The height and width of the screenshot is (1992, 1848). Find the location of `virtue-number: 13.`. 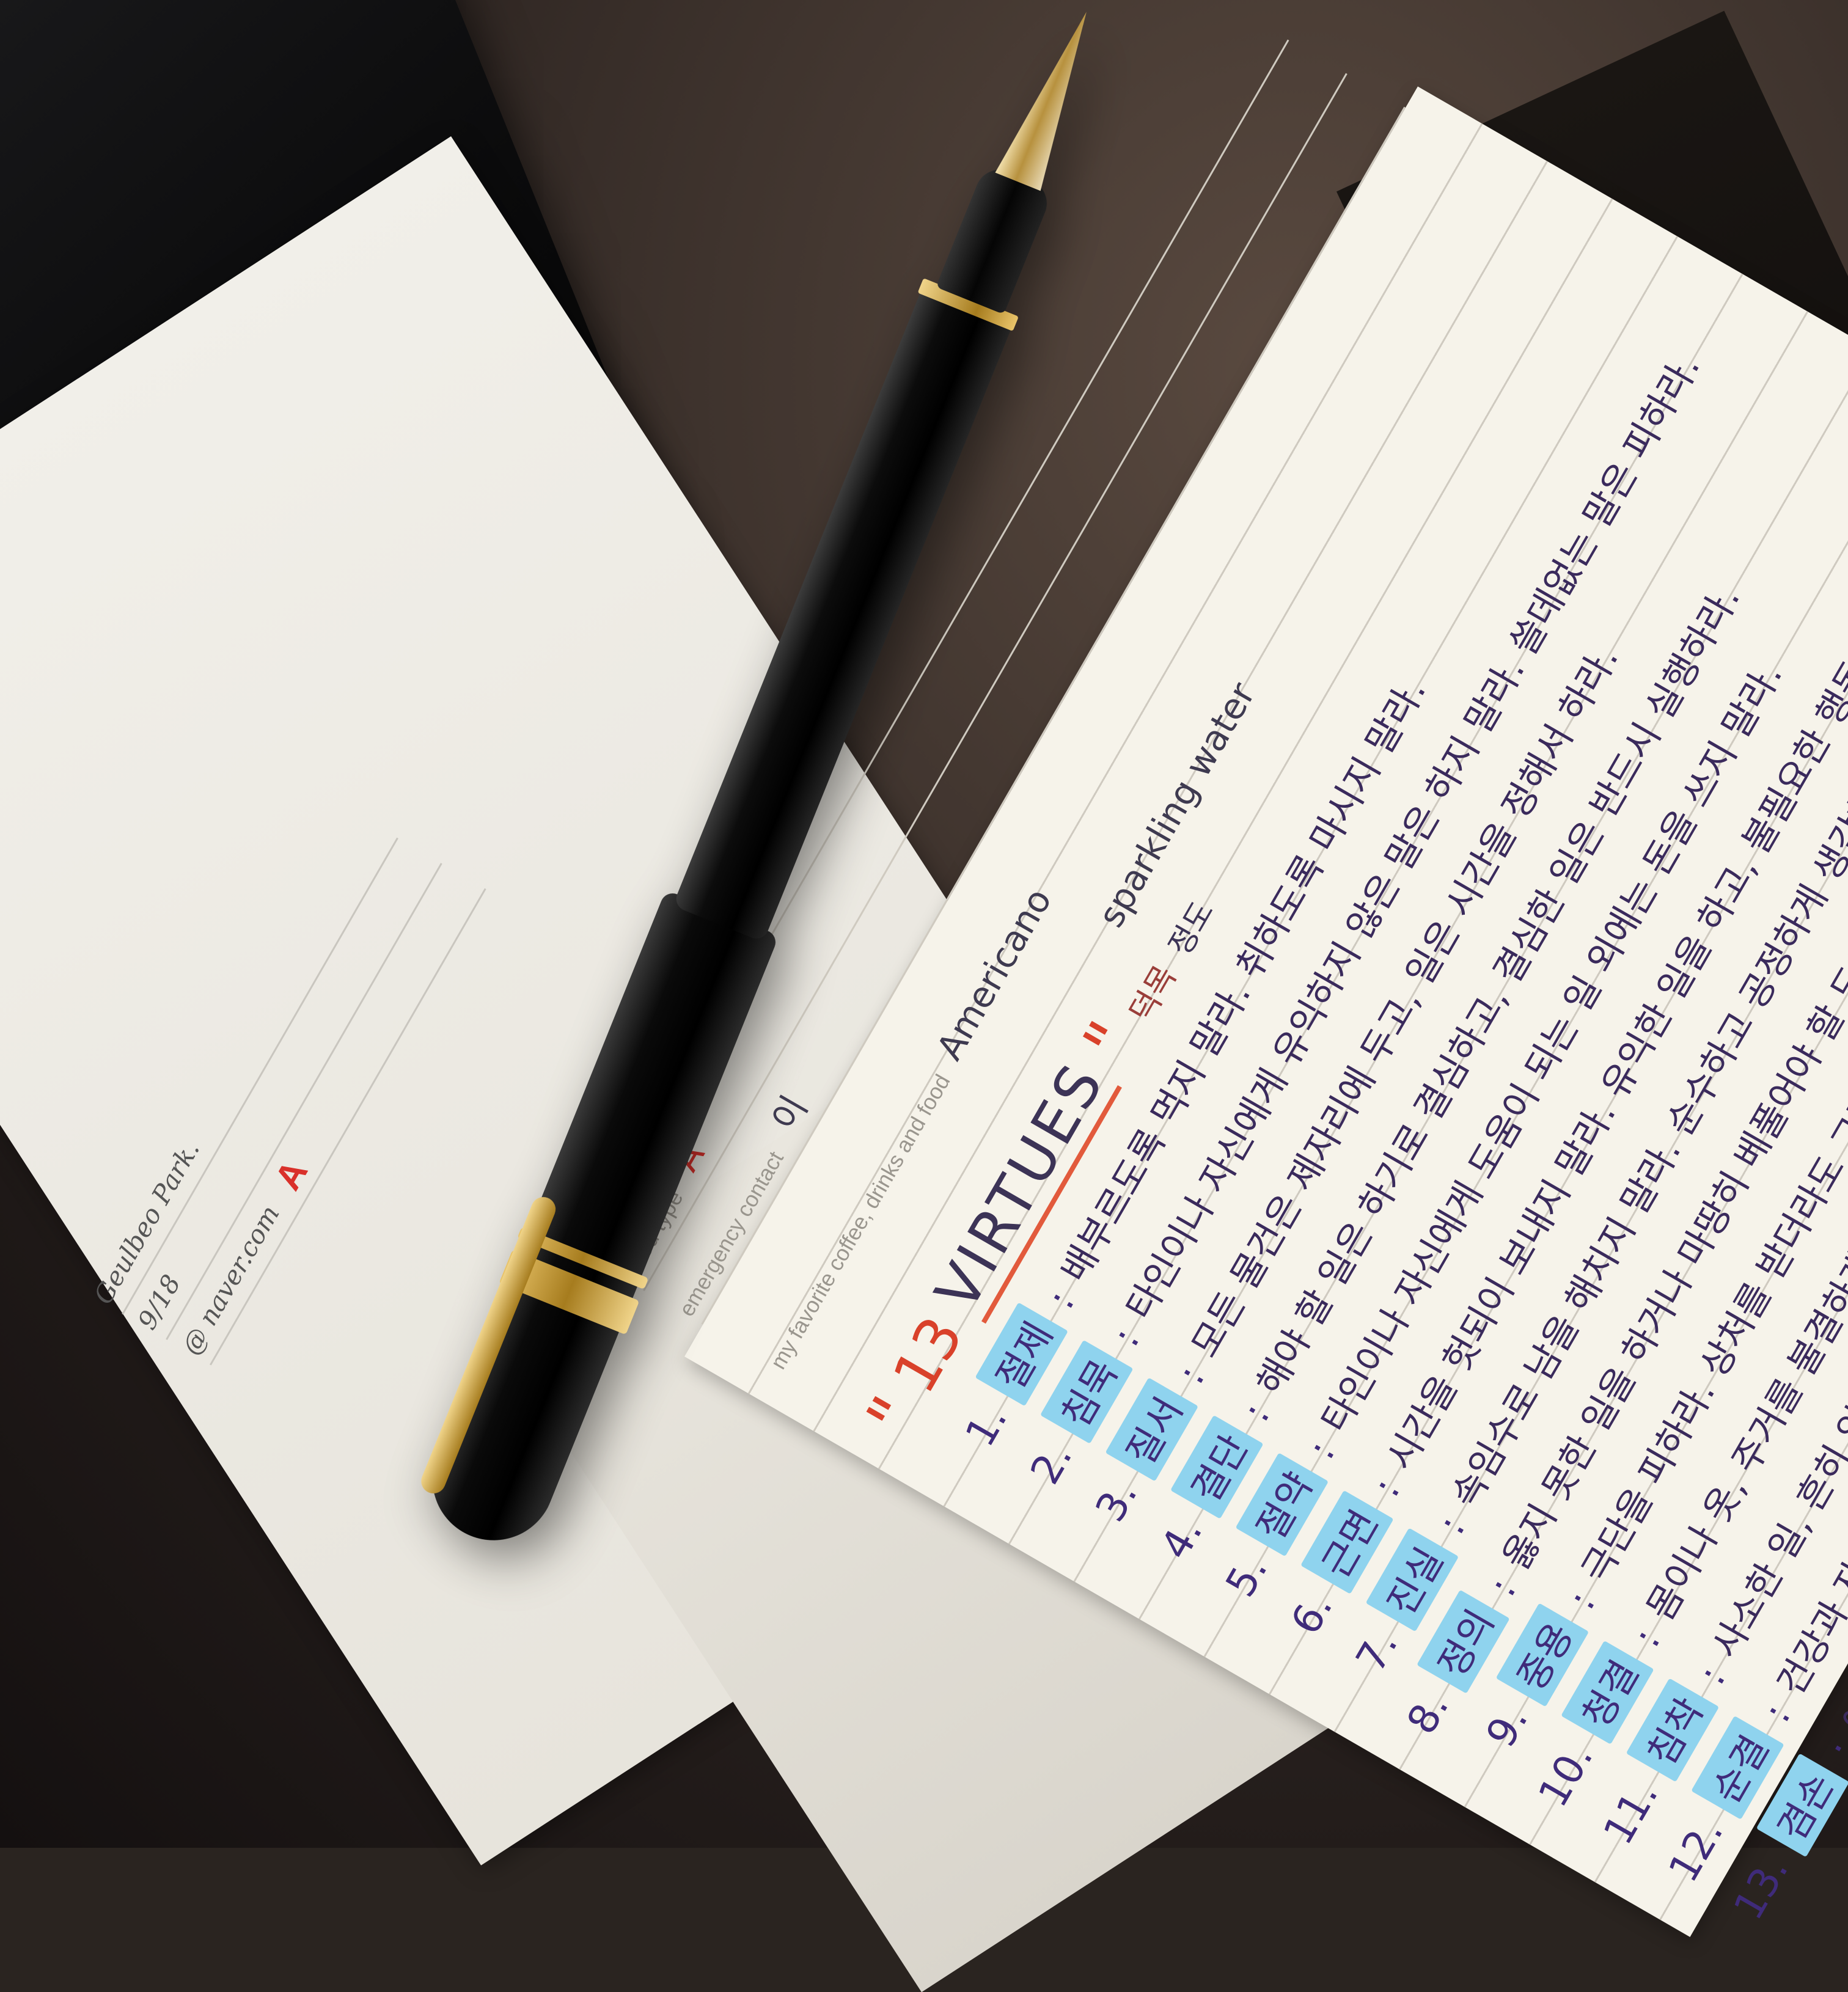

virtue-number: 13. is located at coordinates (1762, 1888).